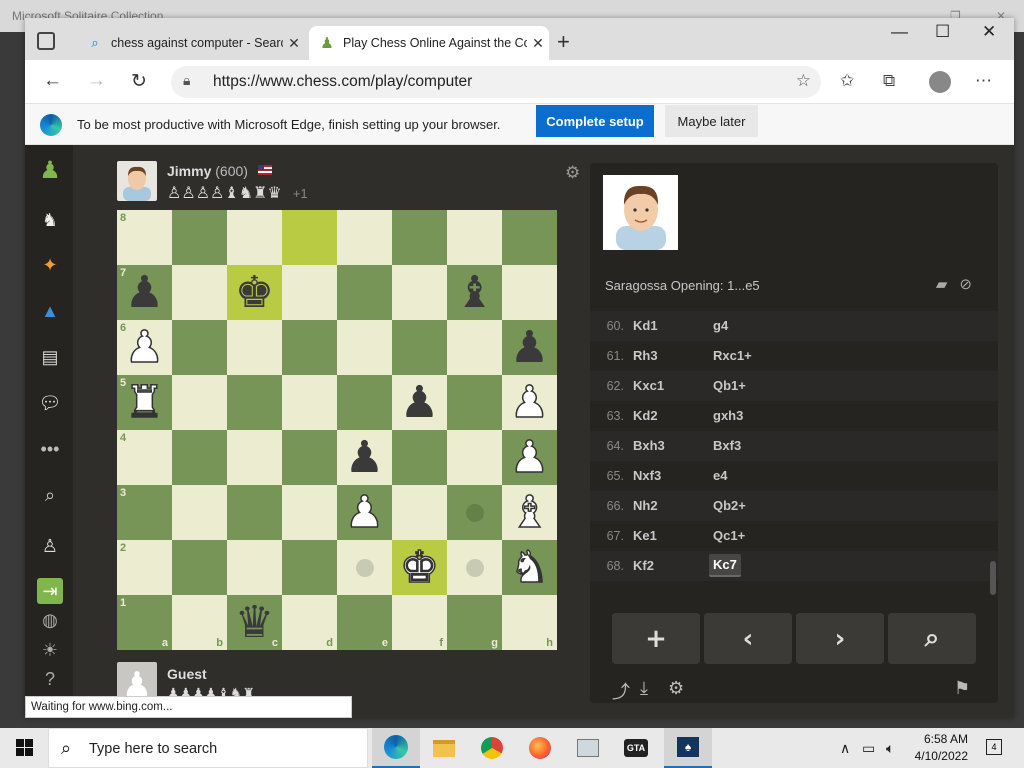  Describe the element at coordinates (971, 284) in the screenshot. I see `explore-icon: ⊘` at that location.